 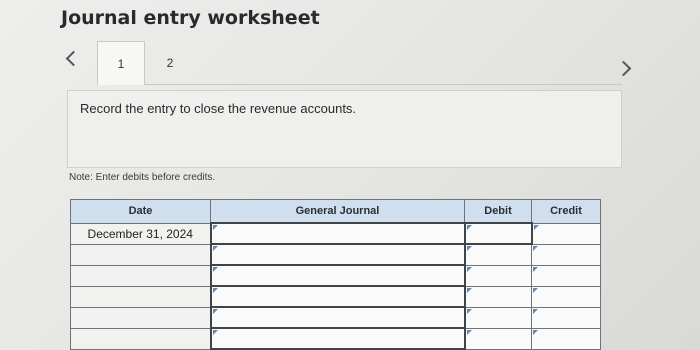 I want to click on date-cell: December 31, 2024, so click(x=140, y=233).